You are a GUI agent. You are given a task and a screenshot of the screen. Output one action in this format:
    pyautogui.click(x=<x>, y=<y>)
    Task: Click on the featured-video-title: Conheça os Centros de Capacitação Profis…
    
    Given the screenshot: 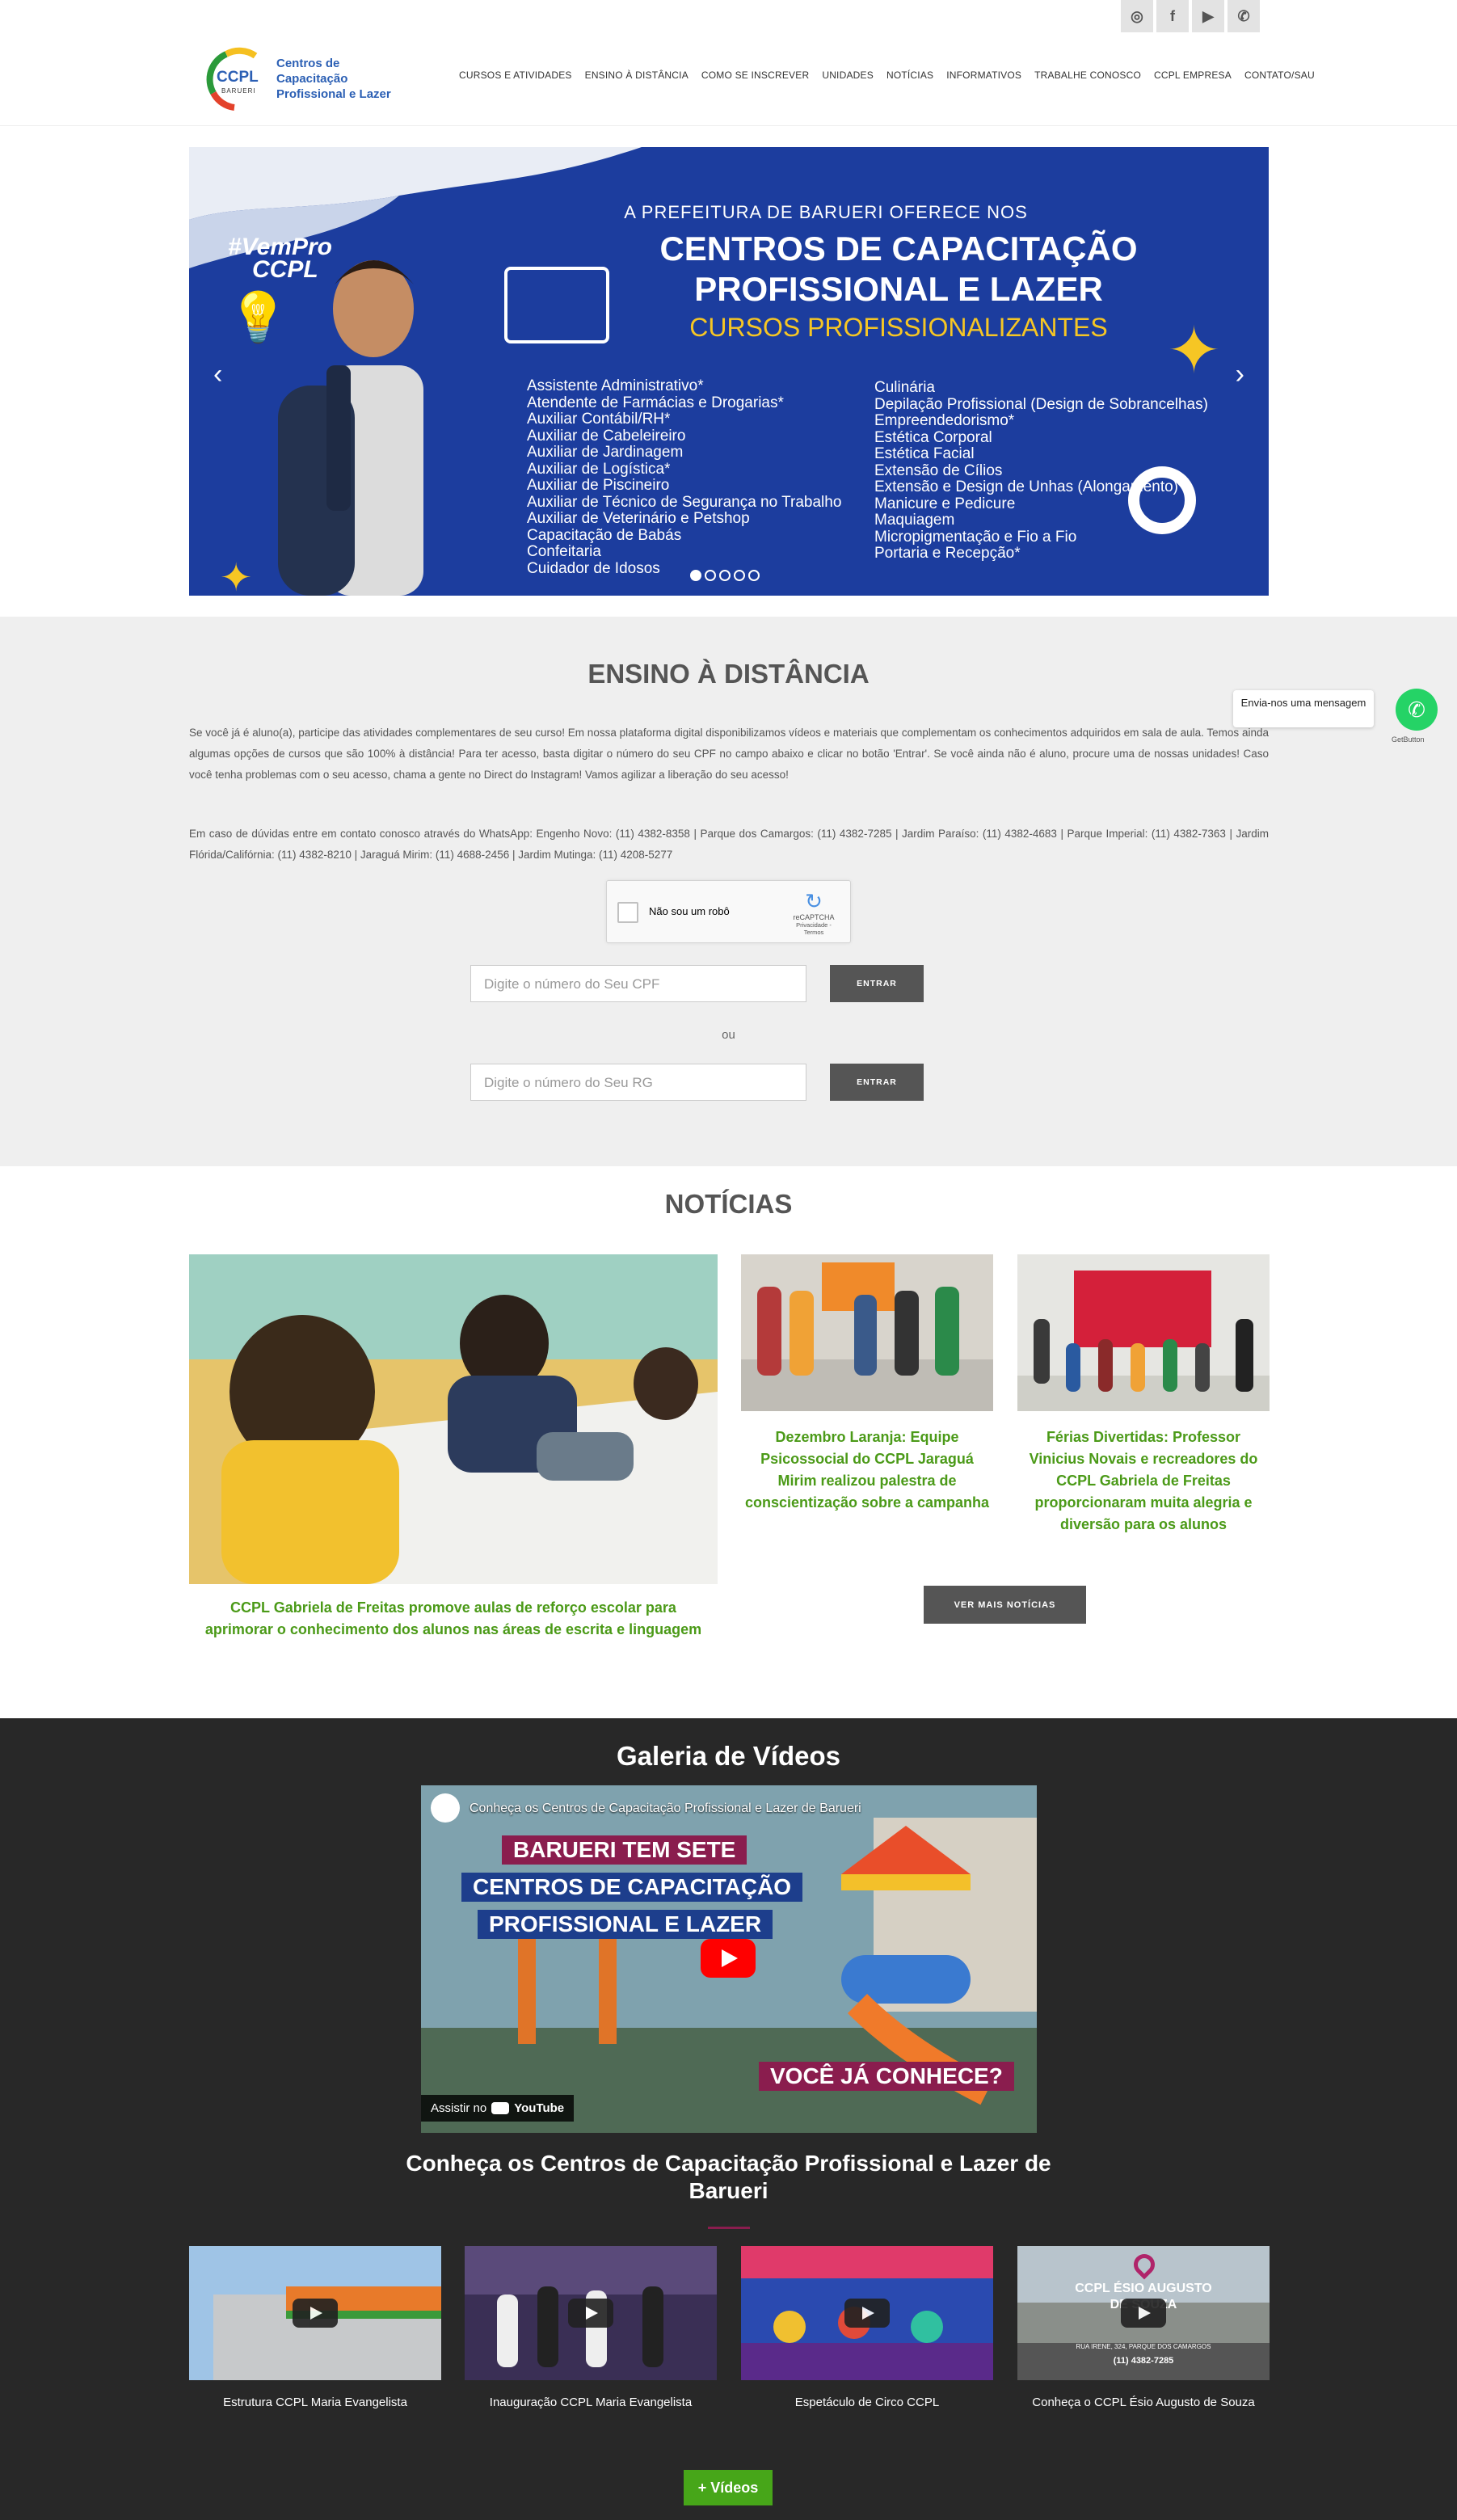 What is the action you would take?
    pyautogui.click(x=728, y=2177)
    